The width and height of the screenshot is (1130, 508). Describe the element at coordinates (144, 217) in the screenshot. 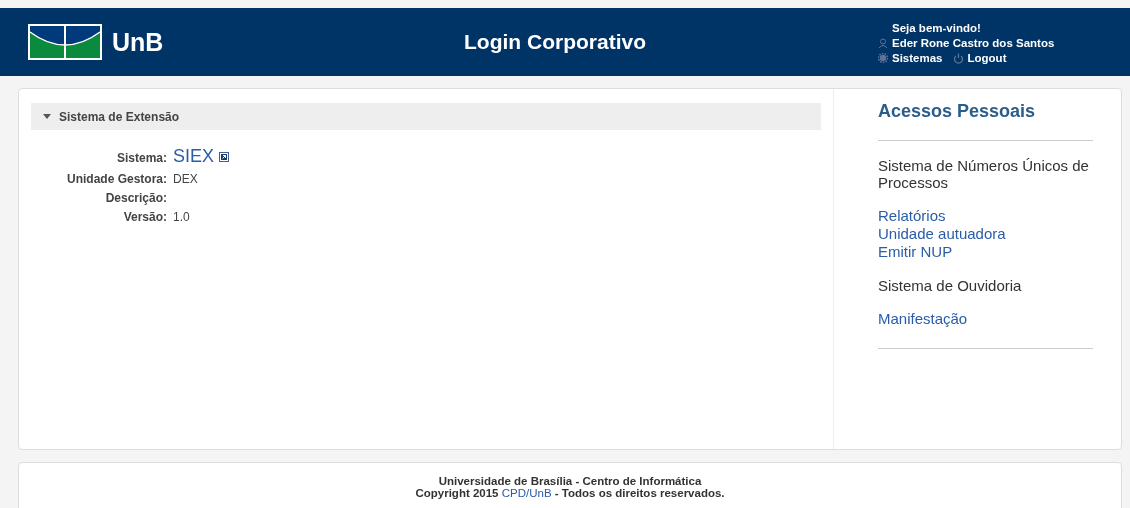

I see `field-label: Versão:` at that location.